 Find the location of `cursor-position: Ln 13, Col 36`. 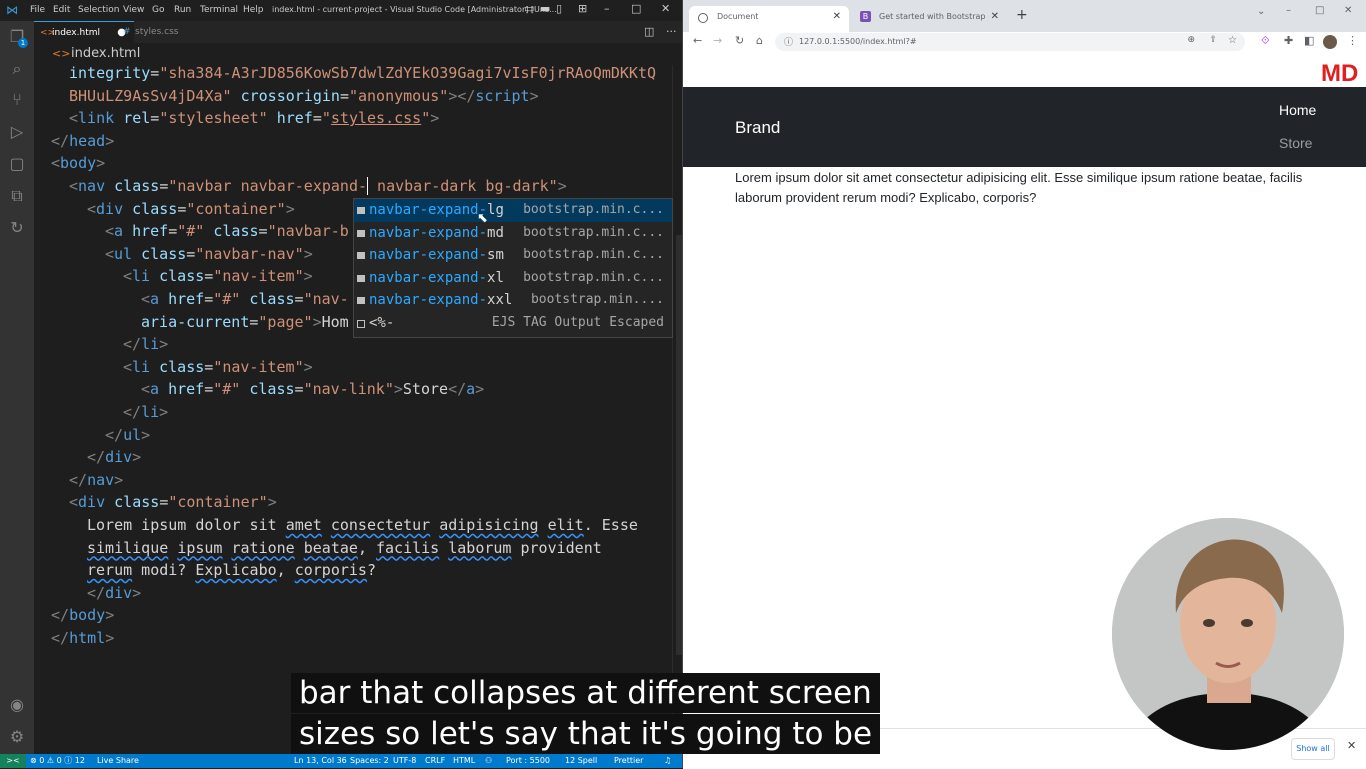

cursor-position: Ln 13, Col 36 is located at coordinates (320, 761).